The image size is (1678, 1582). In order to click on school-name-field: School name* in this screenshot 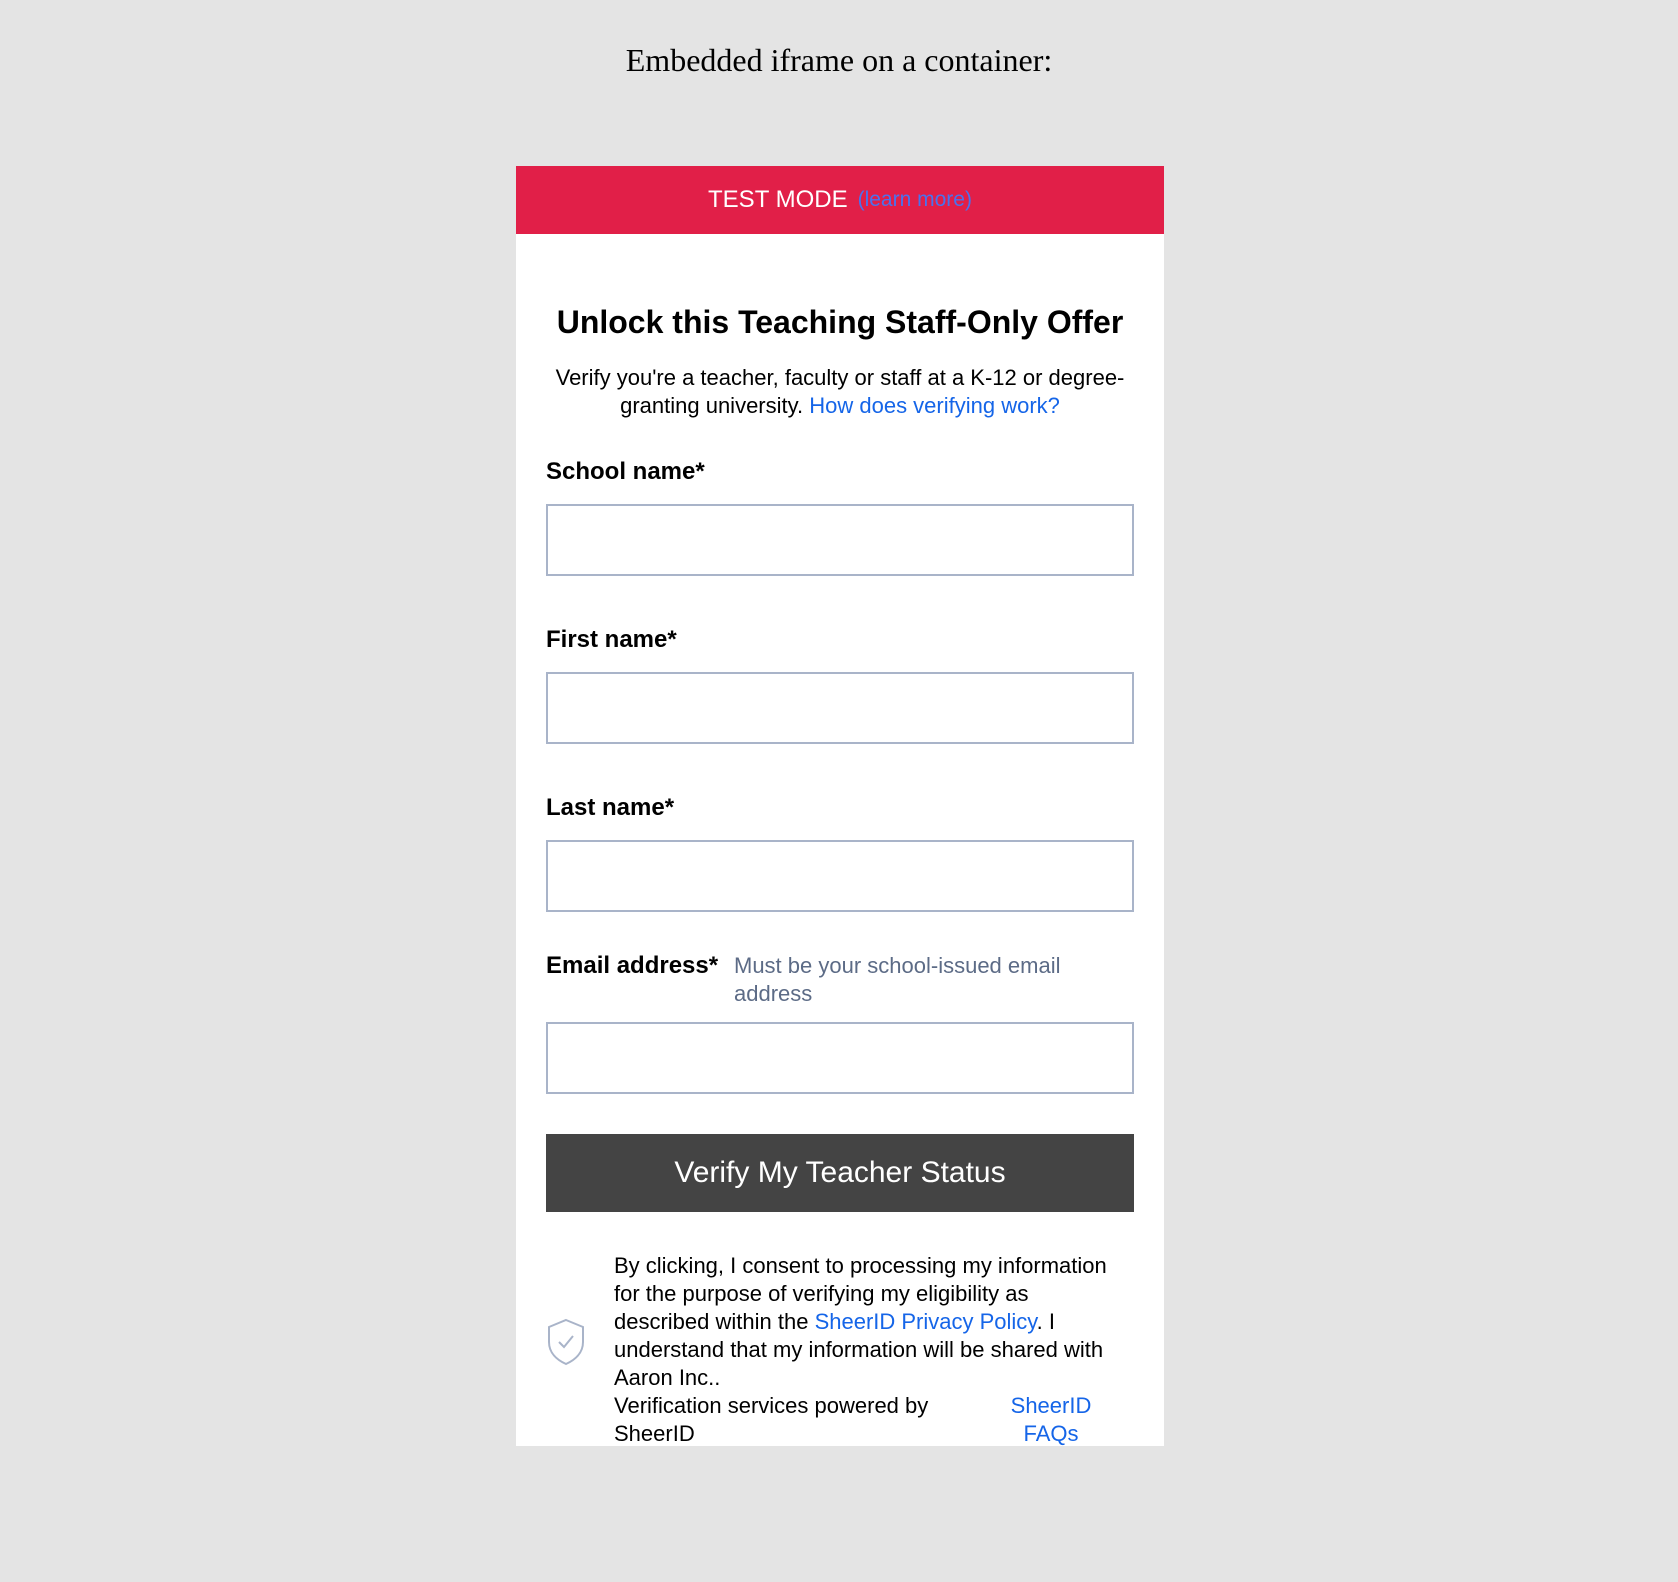, I will do `click(840, 517)`.